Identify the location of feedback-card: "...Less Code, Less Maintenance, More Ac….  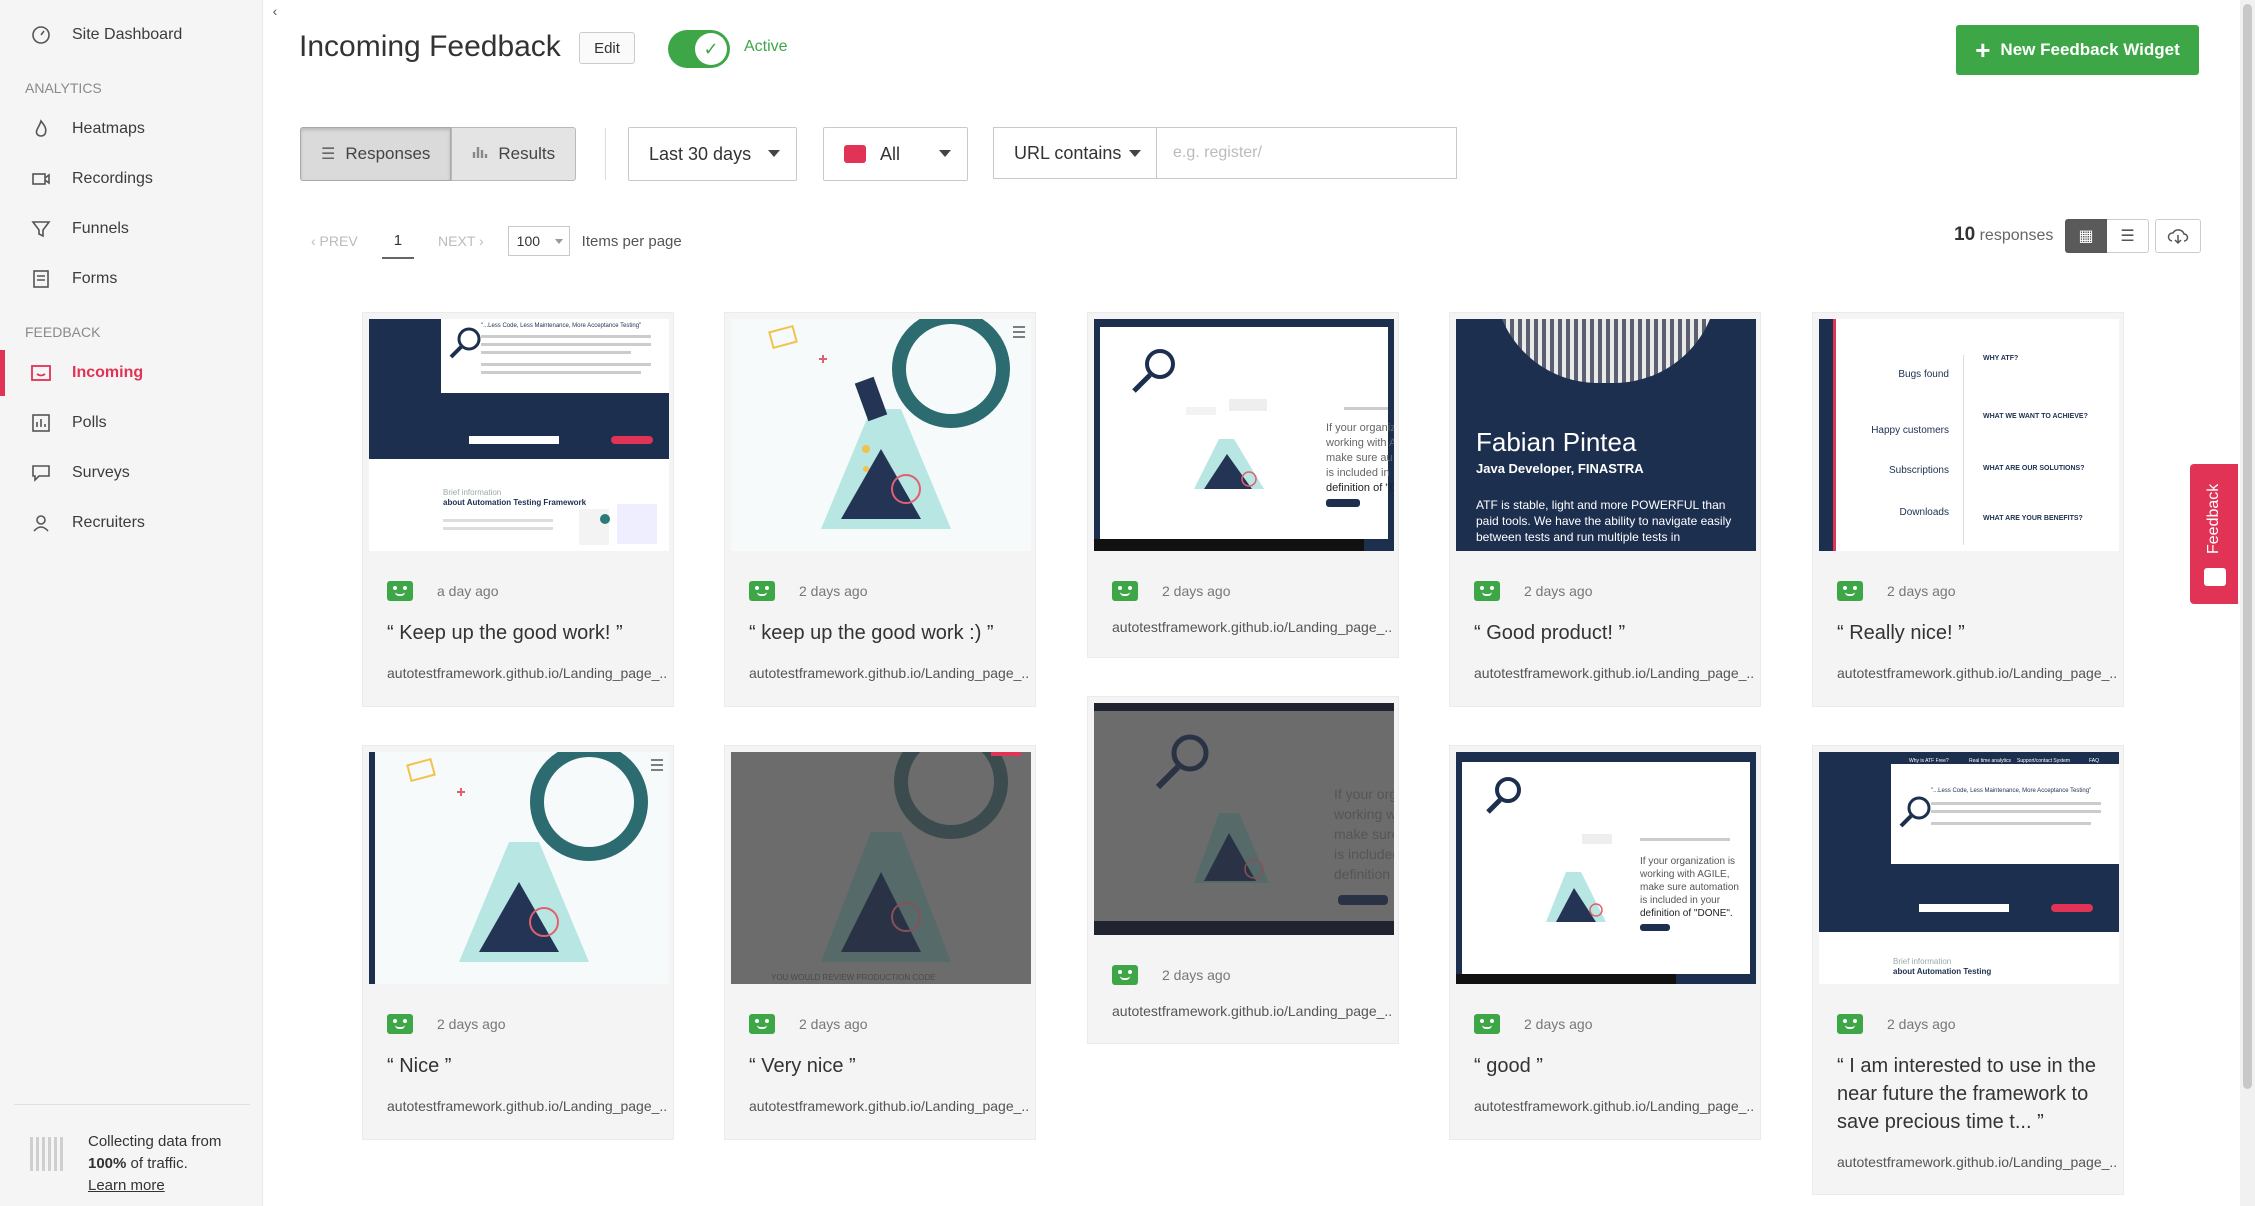
(518, 509).